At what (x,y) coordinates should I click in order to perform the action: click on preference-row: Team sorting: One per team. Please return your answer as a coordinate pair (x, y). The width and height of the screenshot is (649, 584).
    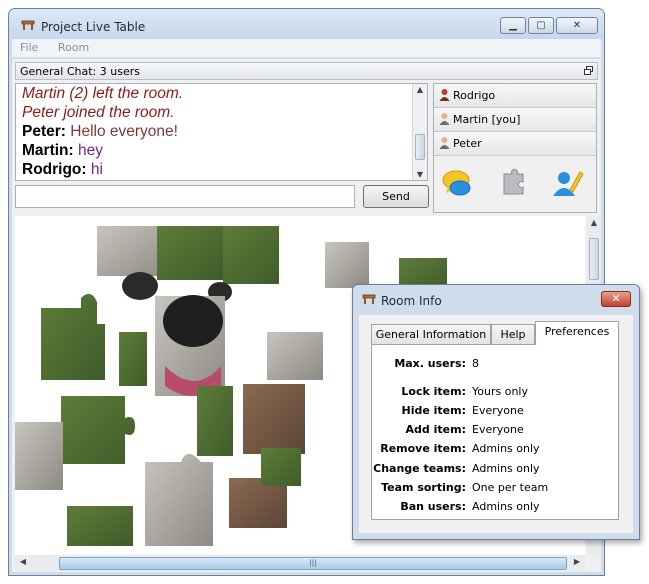
    Looking at the image, I should click on (495, 490).